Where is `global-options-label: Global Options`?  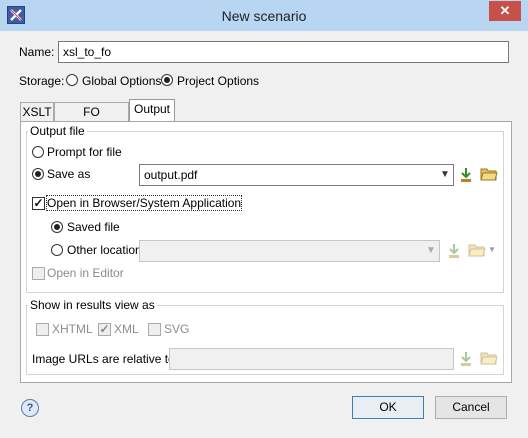
global-options-label: Global Options is located at coordinates (122, 81).